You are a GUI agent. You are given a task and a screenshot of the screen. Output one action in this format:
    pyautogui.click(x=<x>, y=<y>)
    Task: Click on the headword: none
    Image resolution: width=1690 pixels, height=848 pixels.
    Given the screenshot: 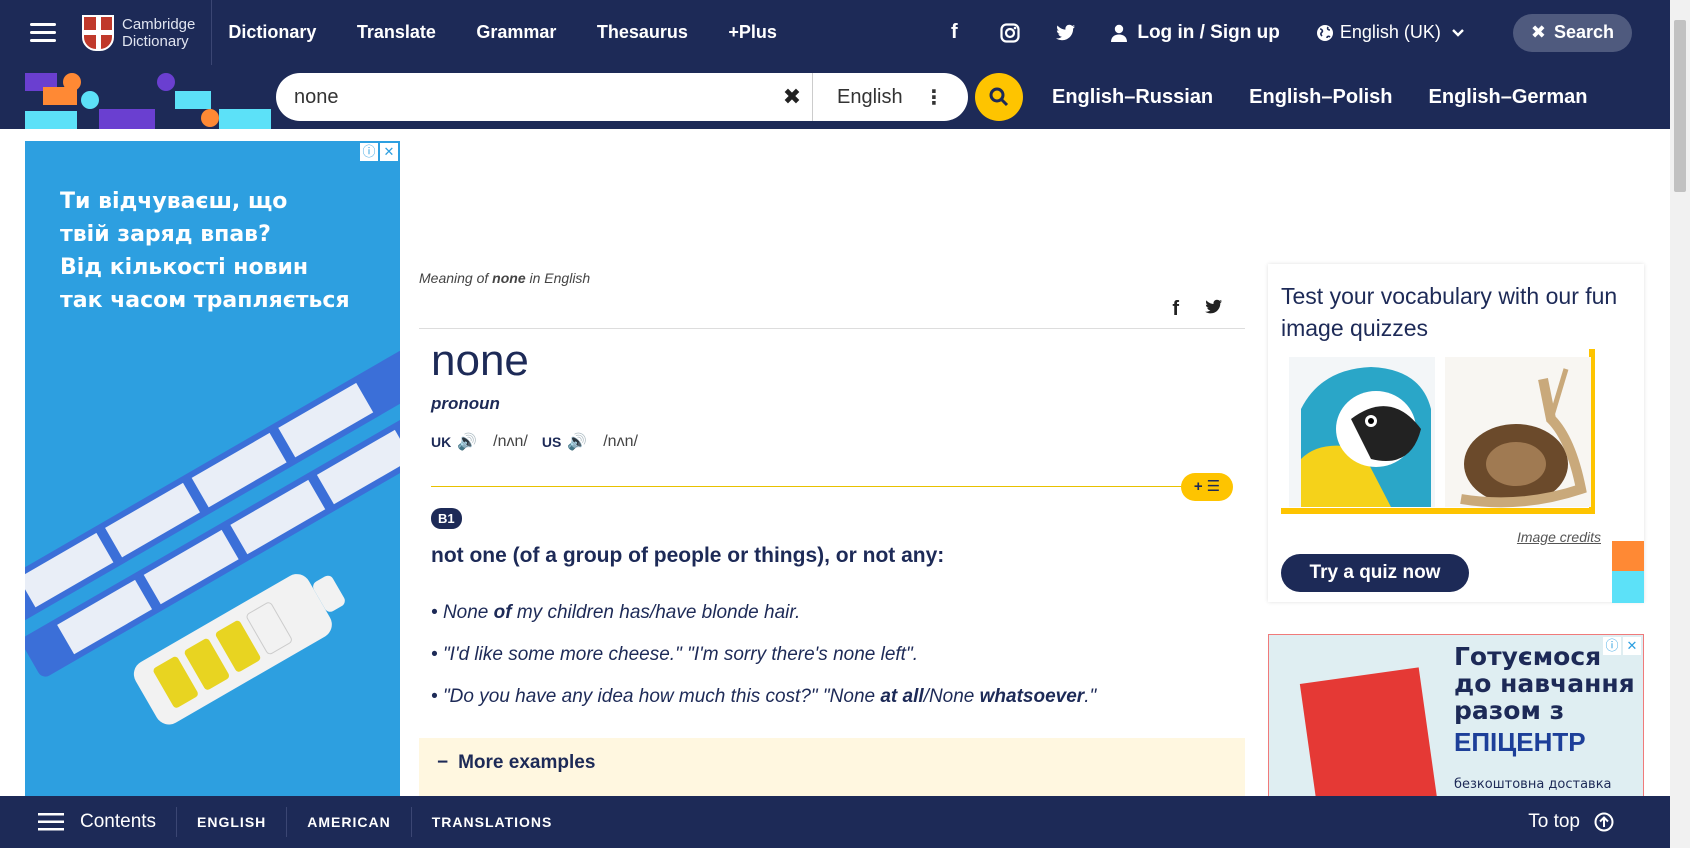 What is the action you would take?
    pyautogui.click(x=480, y=360)
    